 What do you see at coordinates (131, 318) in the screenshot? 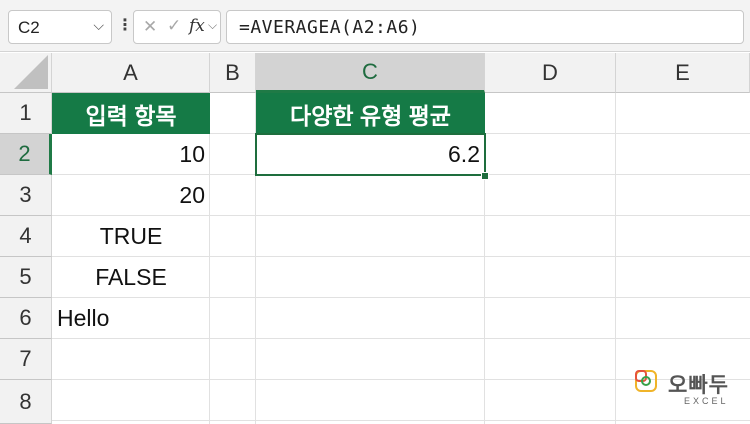
I see `cell-a6: Hello` at bounding box center [131, 318].